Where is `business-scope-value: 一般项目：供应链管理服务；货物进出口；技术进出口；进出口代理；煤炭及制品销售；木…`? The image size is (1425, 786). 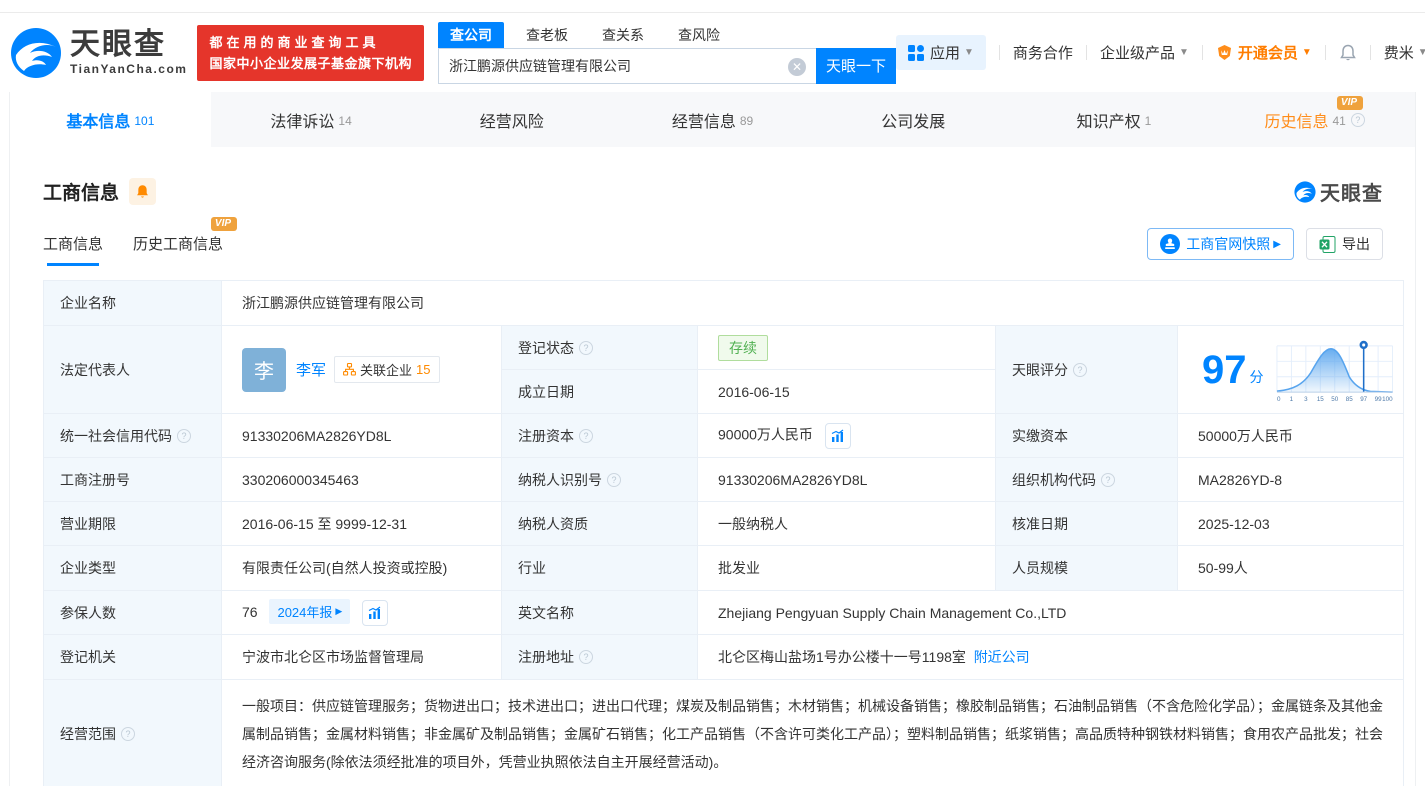 business-scope-value: 一般项目：供应链管理服务；货物进出口；技术进出口；进出口代理；煤炭及制品销售；木… is located at coordinates (812, 732).